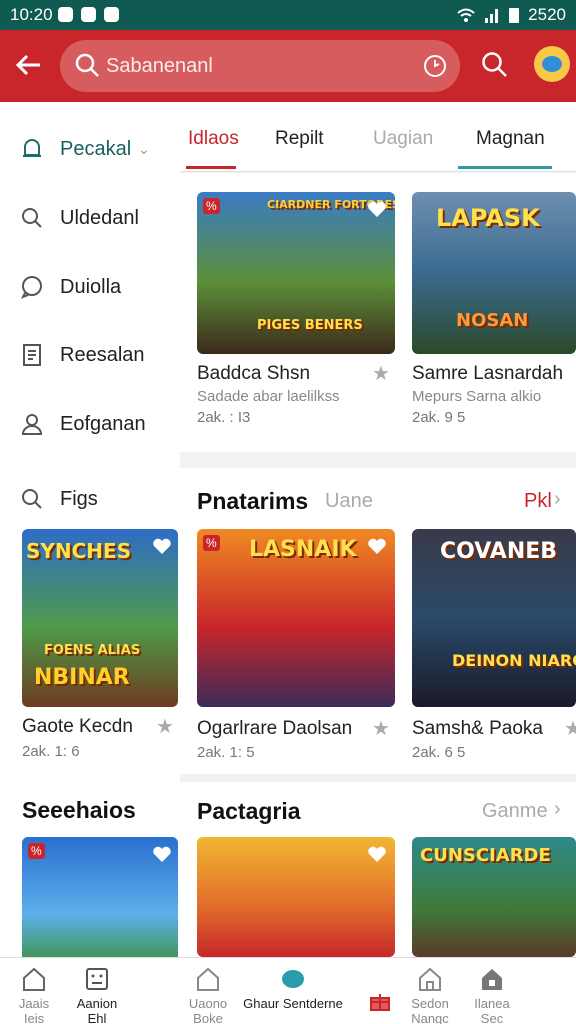 The width and height of the screenshot is (576, 1024). I want to click on history-icon, so click(435, 66).